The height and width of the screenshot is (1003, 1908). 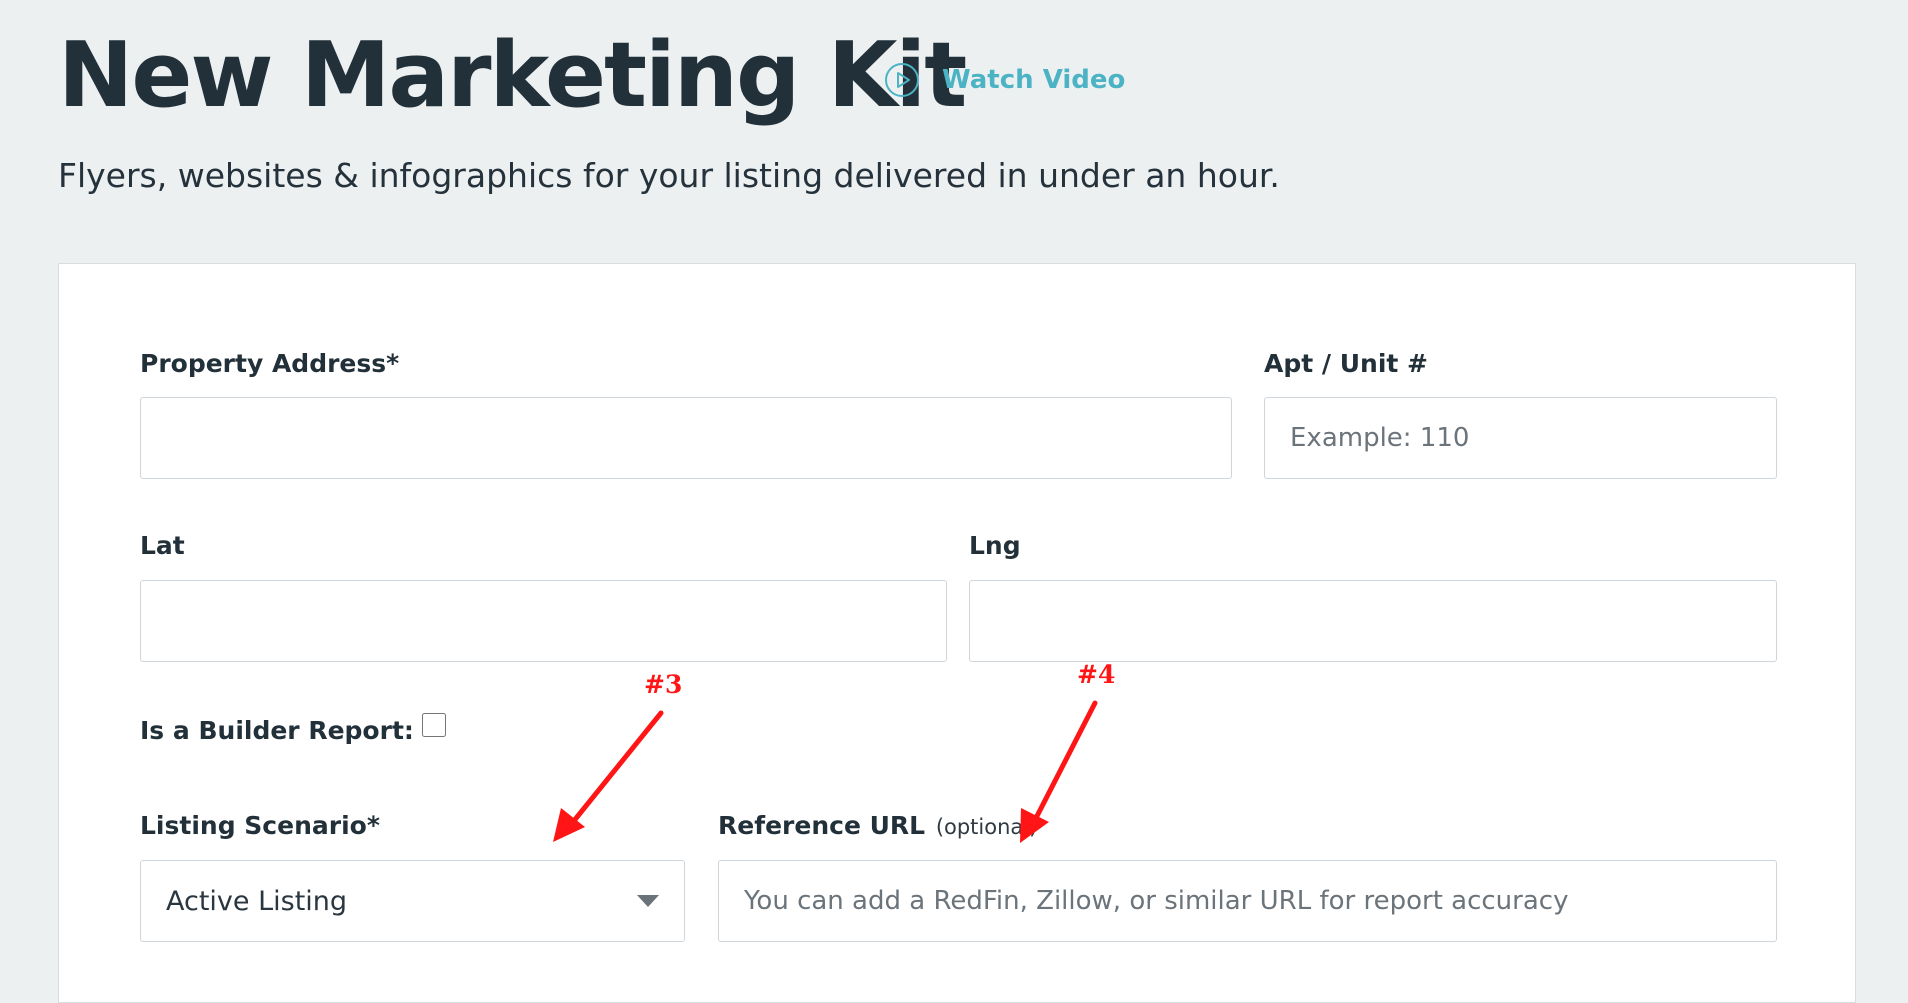 I want to click on listing-scenario-select: Active Listing, so click(x=412, y=901).